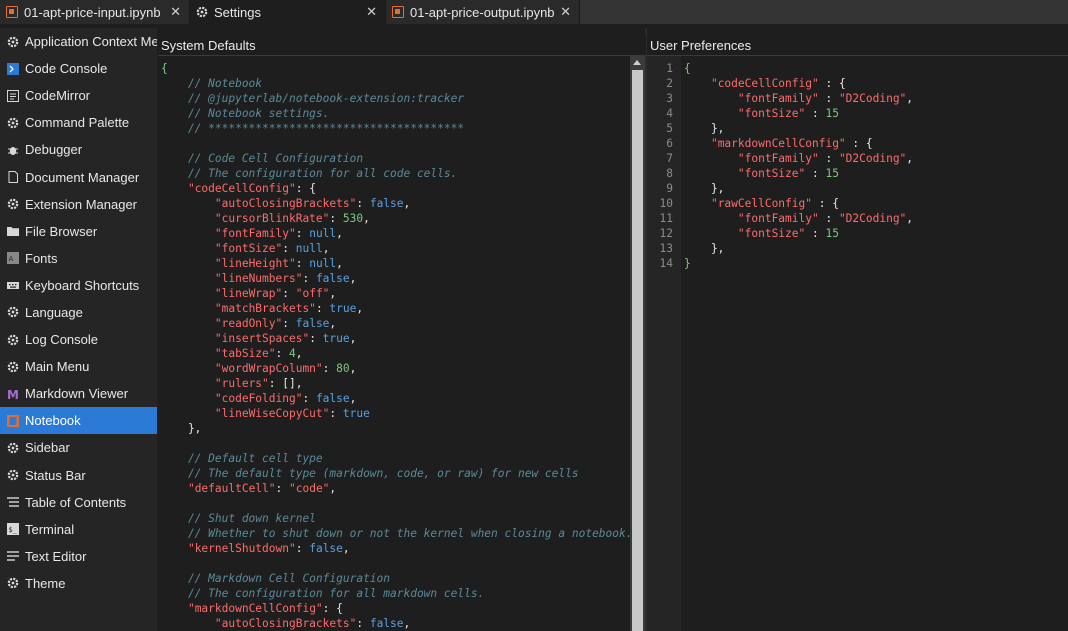 Image resolution: width=1068 pixels, height=631 pixels. Describe the element at coordinates (12, 420) in the screenshot. I see `notebook-icon` at that location.